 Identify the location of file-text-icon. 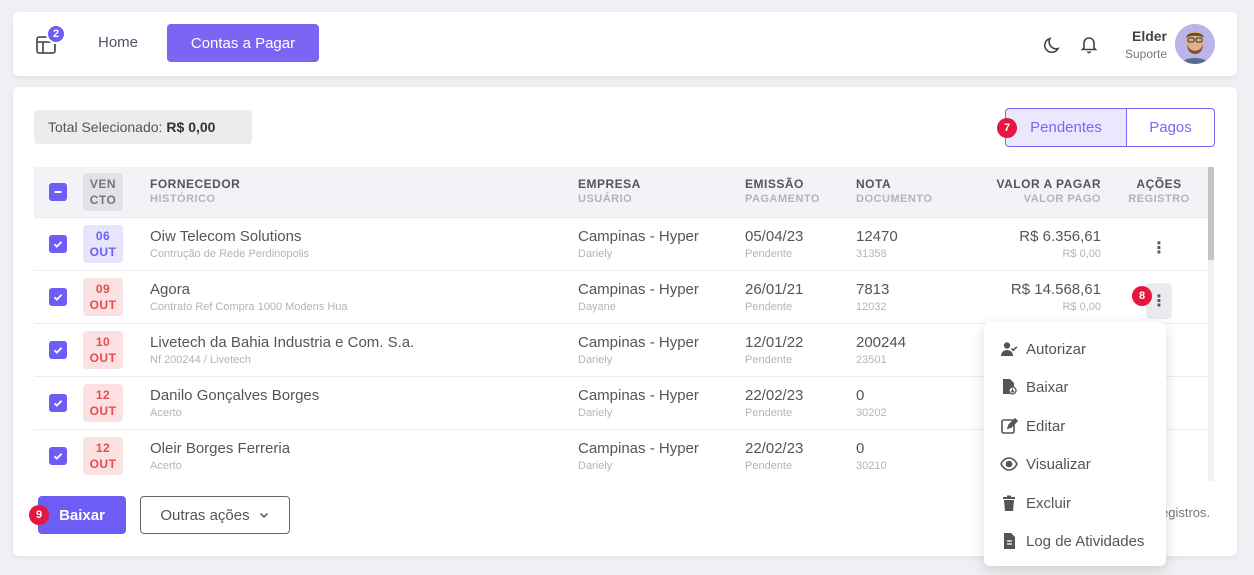
(1009, 541).